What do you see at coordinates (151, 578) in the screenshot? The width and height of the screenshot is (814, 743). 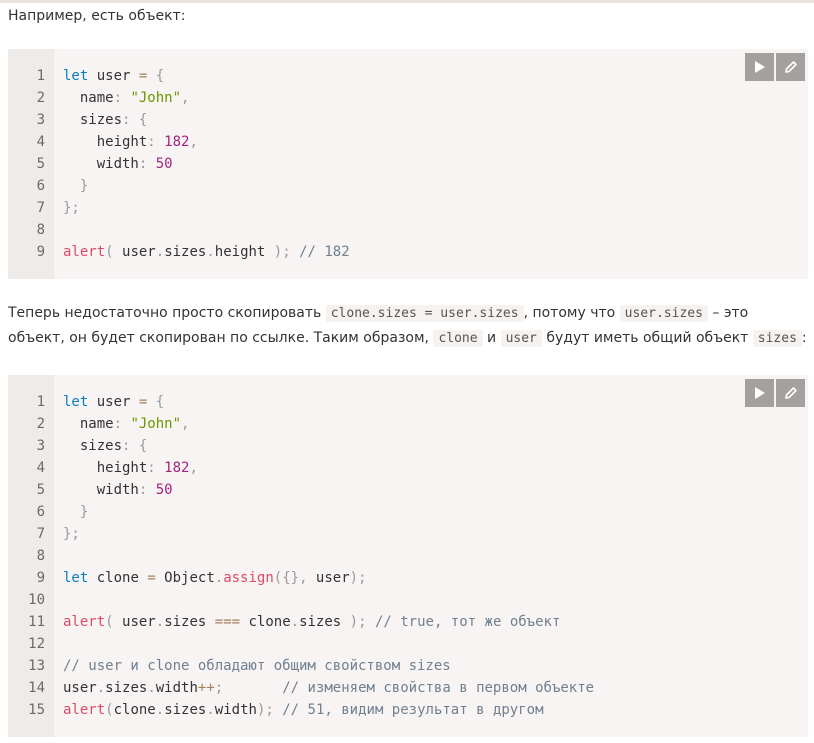 I see `code-token: =` at bounding box center [151, 578].